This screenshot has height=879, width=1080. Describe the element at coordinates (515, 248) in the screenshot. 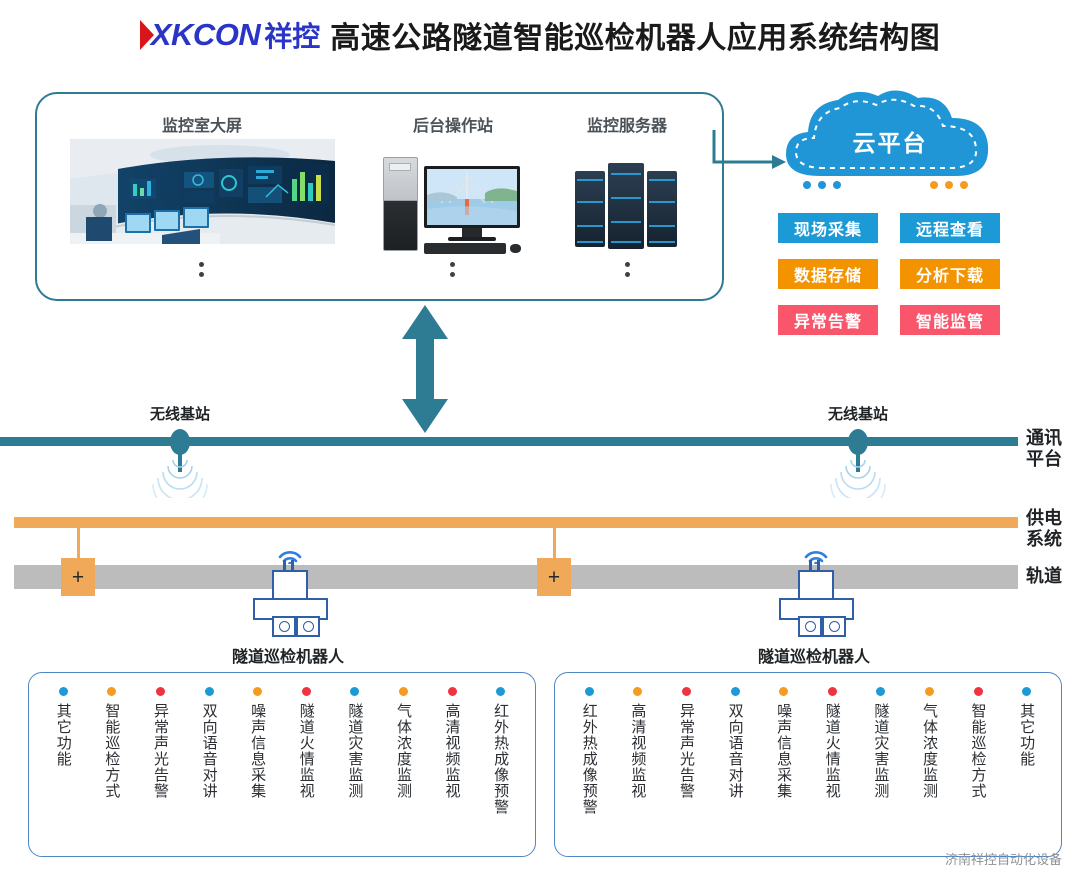

I see `mouse-icon` at that location.